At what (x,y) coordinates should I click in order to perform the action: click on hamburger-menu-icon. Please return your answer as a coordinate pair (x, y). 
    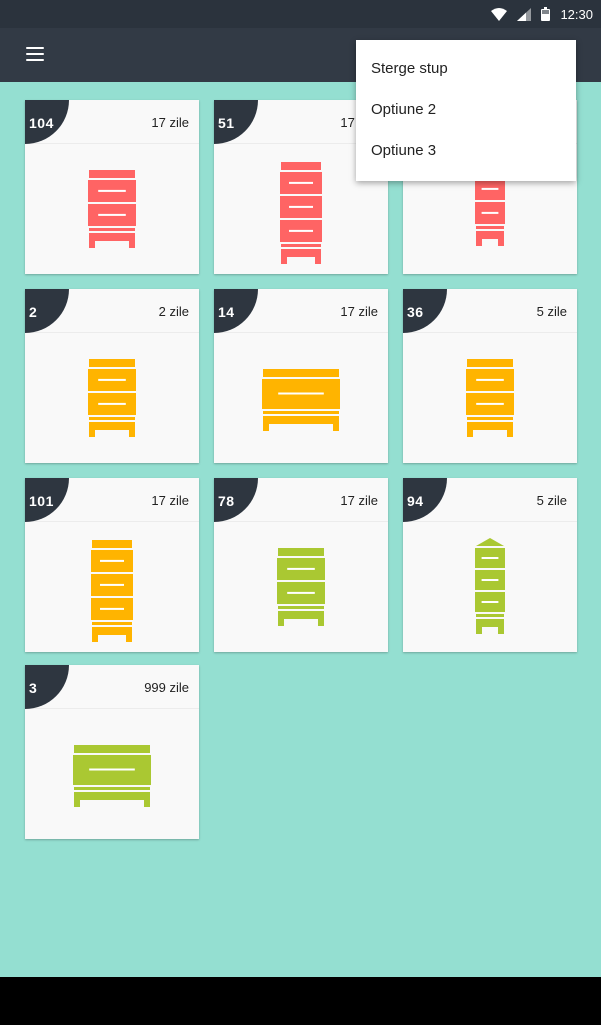
    Looking at the image, I should click on (37, 55).